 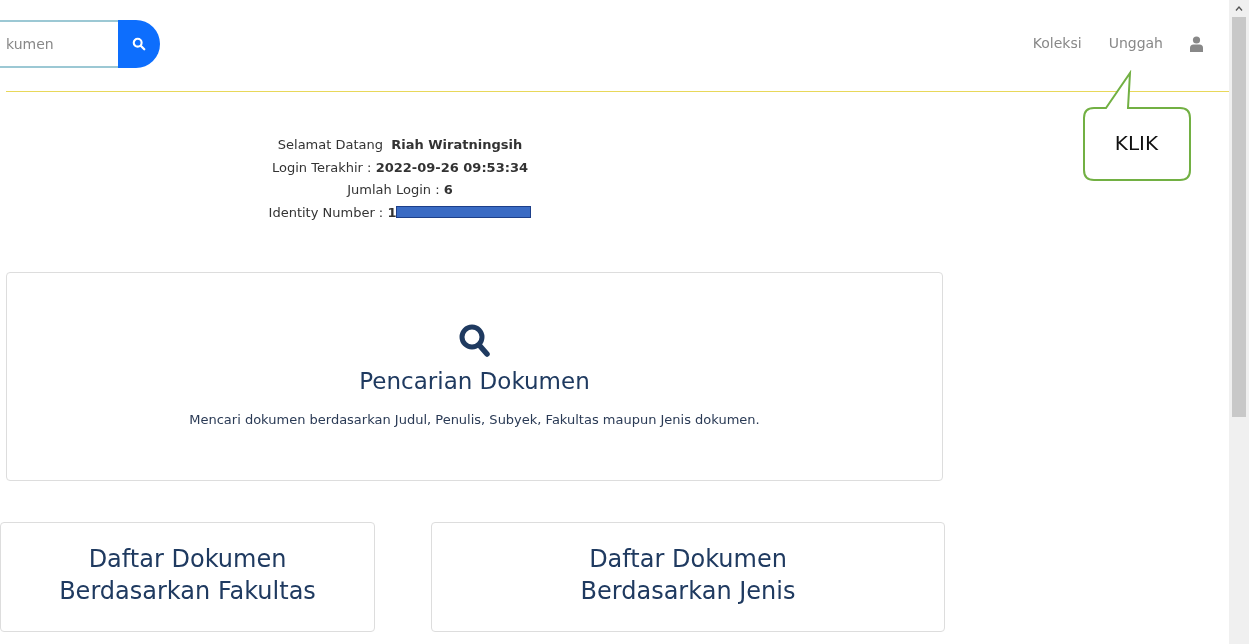 I want to click on search-field: kumen, so click(x=59, y=43).